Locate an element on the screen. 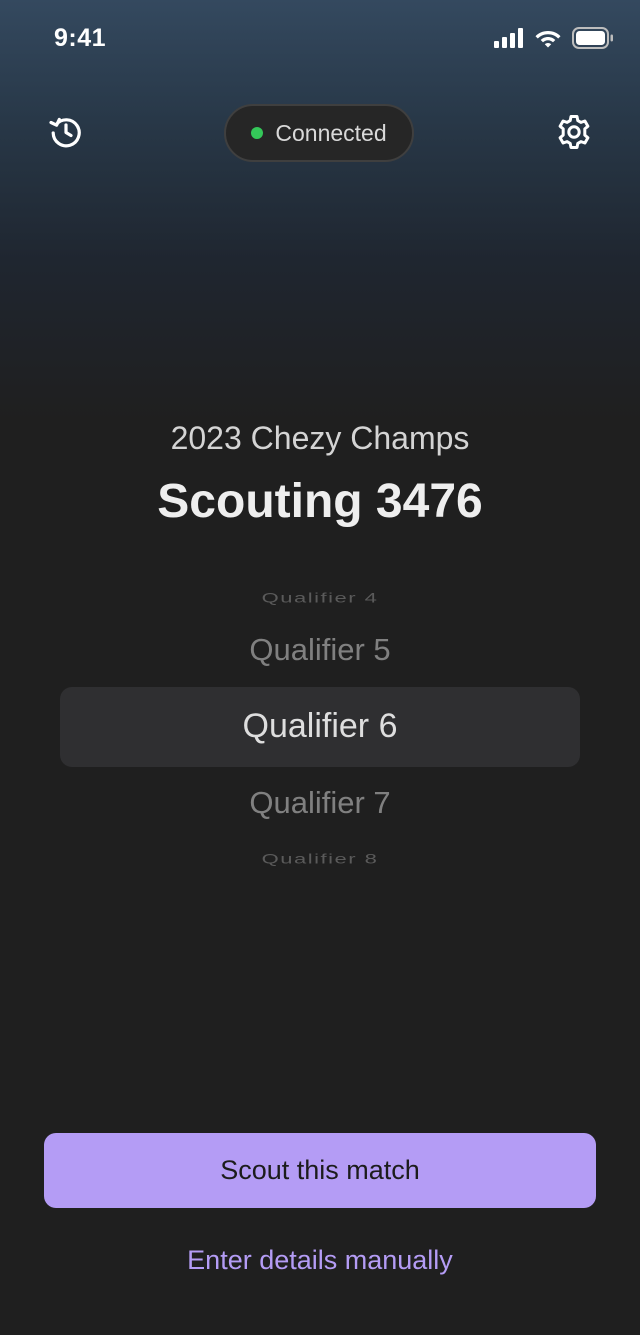 The width and height of the screenshot is (640, 1335). status-icons is located at coordinates (554, 40).